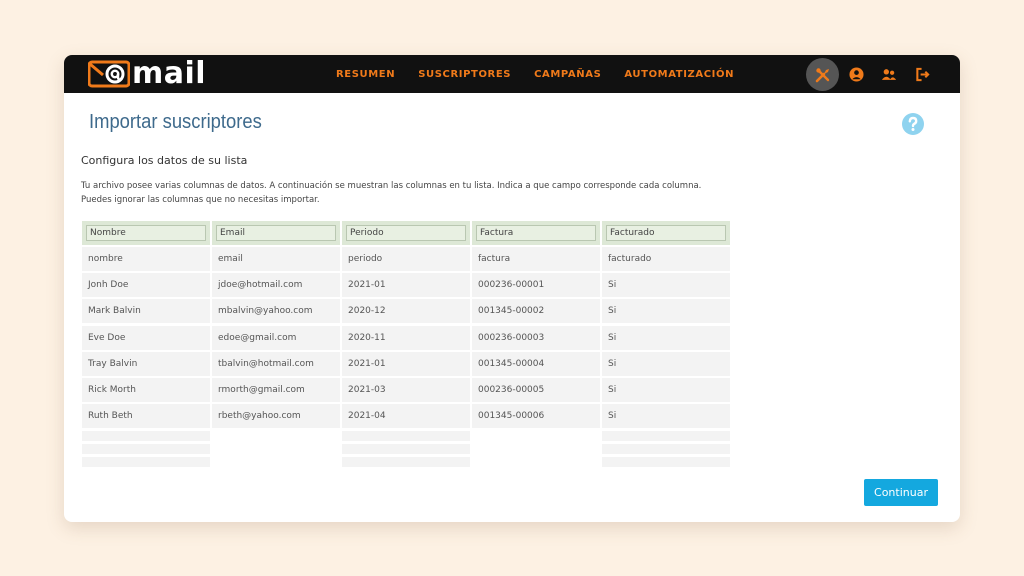 This screenshot has width=1024, height=576. Describe the element at coordinates (679, 74) in the screenshot. I see `nav-automatizacion: AUTOMATIZACIÓN` at that location.